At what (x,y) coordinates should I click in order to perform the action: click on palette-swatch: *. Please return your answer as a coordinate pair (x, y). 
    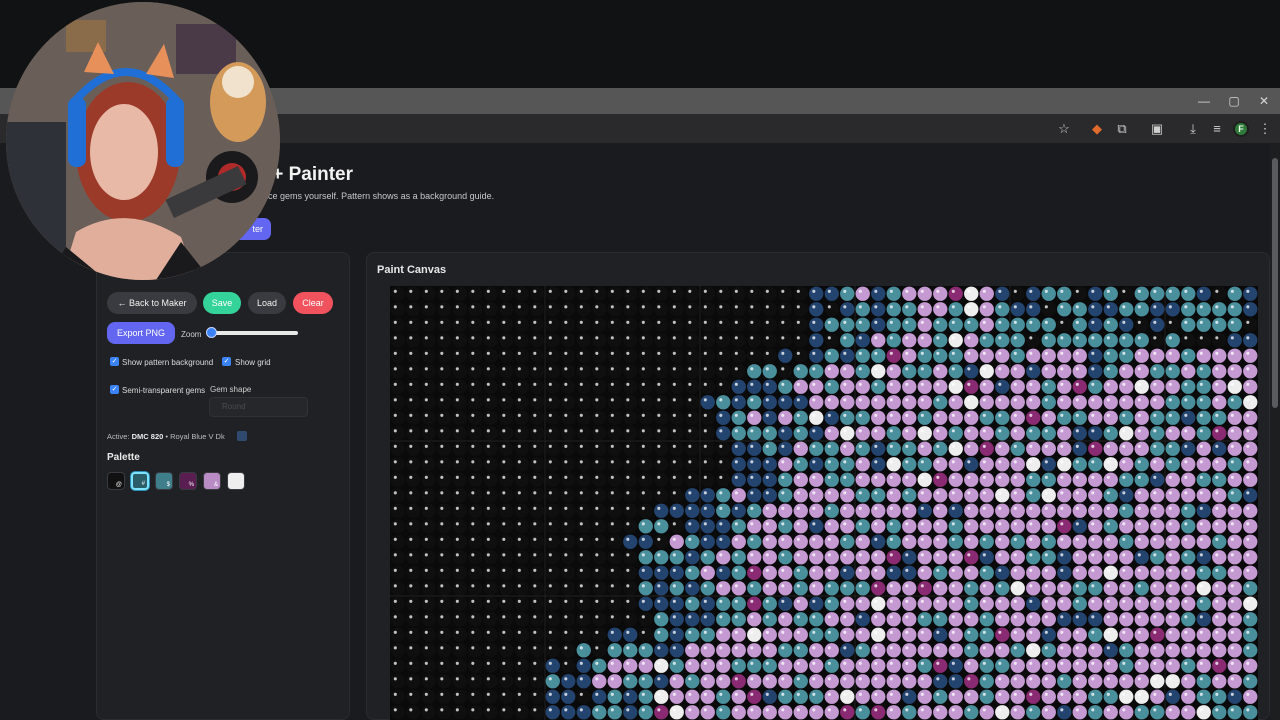
    Looking at the image, I should click on (236, 481).